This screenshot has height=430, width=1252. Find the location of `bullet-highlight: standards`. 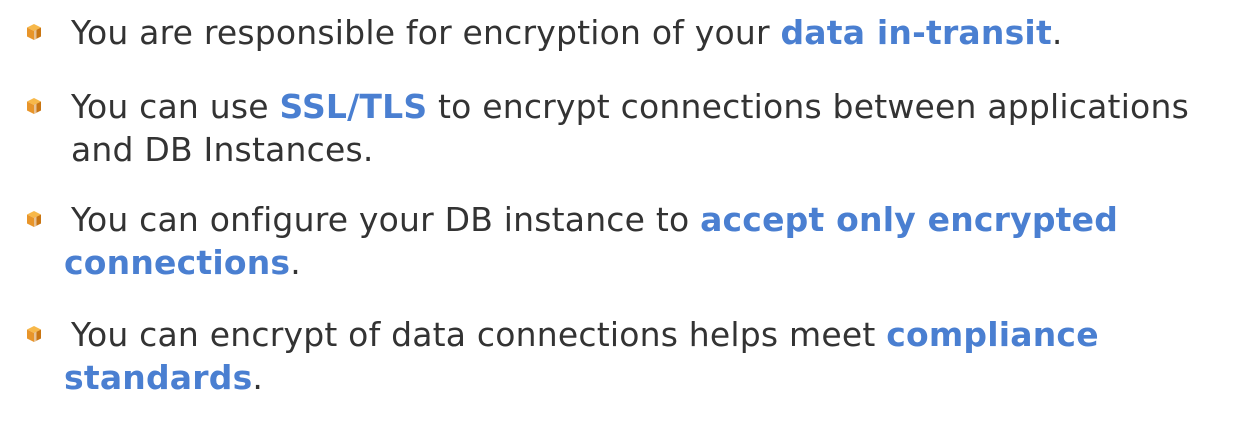

bullet-highlight: standards is located at coordinates (158, 377).